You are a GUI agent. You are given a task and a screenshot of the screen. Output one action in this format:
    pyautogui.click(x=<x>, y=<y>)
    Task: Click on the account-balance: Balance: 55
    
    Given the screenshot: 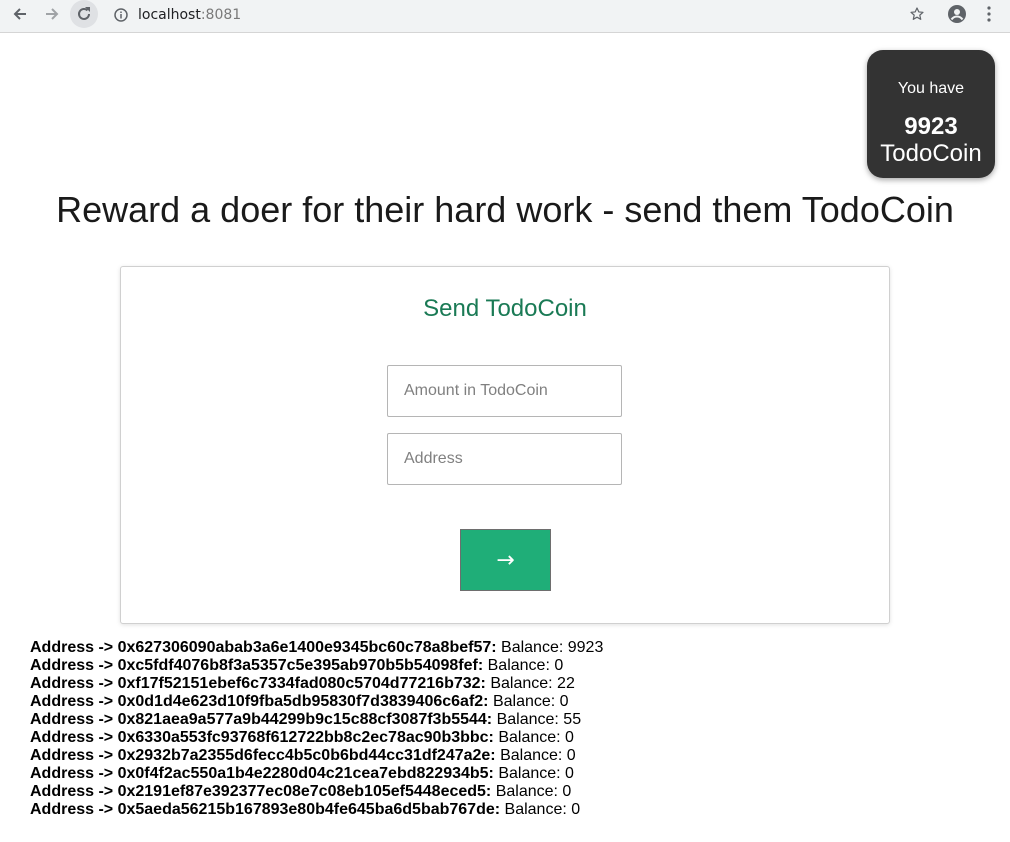 What is the action you would take?
    pyautogui.click(x=539, y=719)
    